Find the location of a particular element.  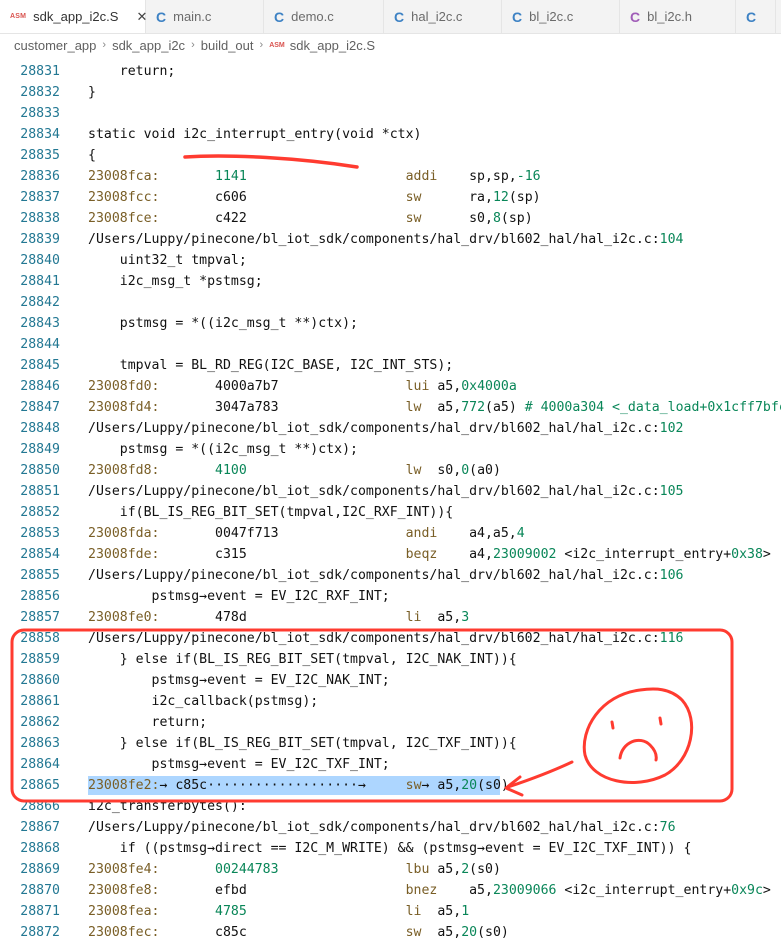

code-token: sw is located at coordinates (413, 785).